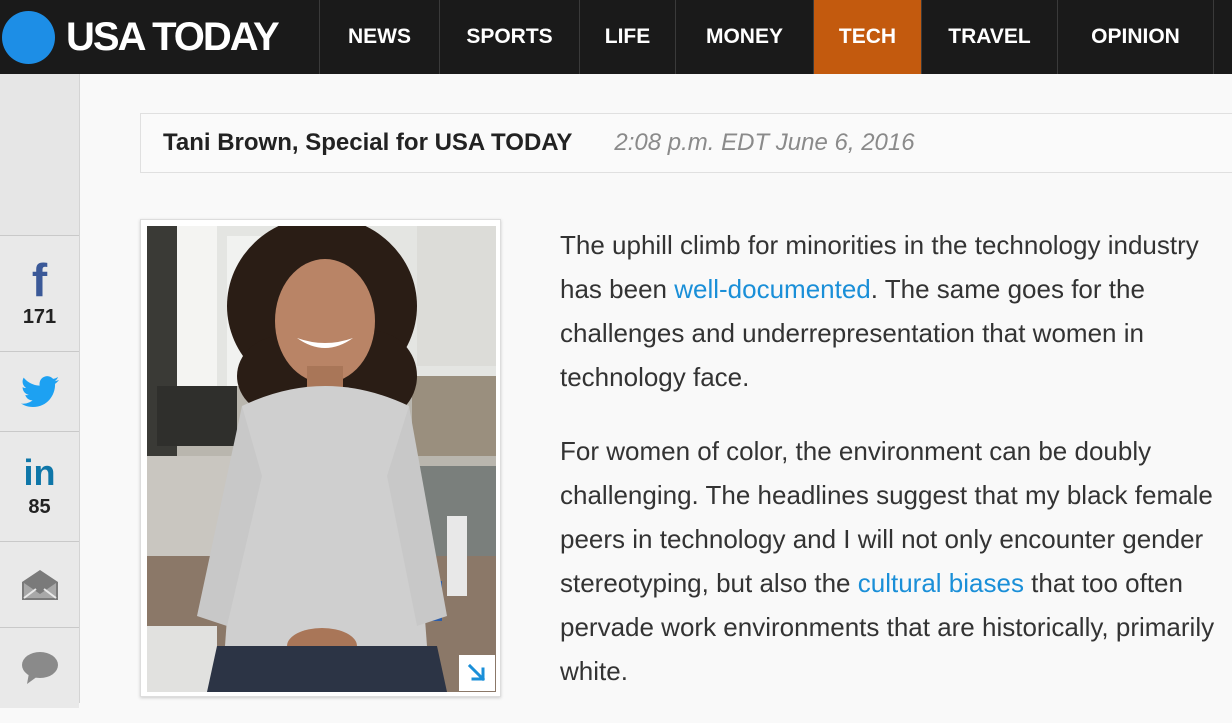  I want to click on nav-tech: TECH, so click(868, 37).